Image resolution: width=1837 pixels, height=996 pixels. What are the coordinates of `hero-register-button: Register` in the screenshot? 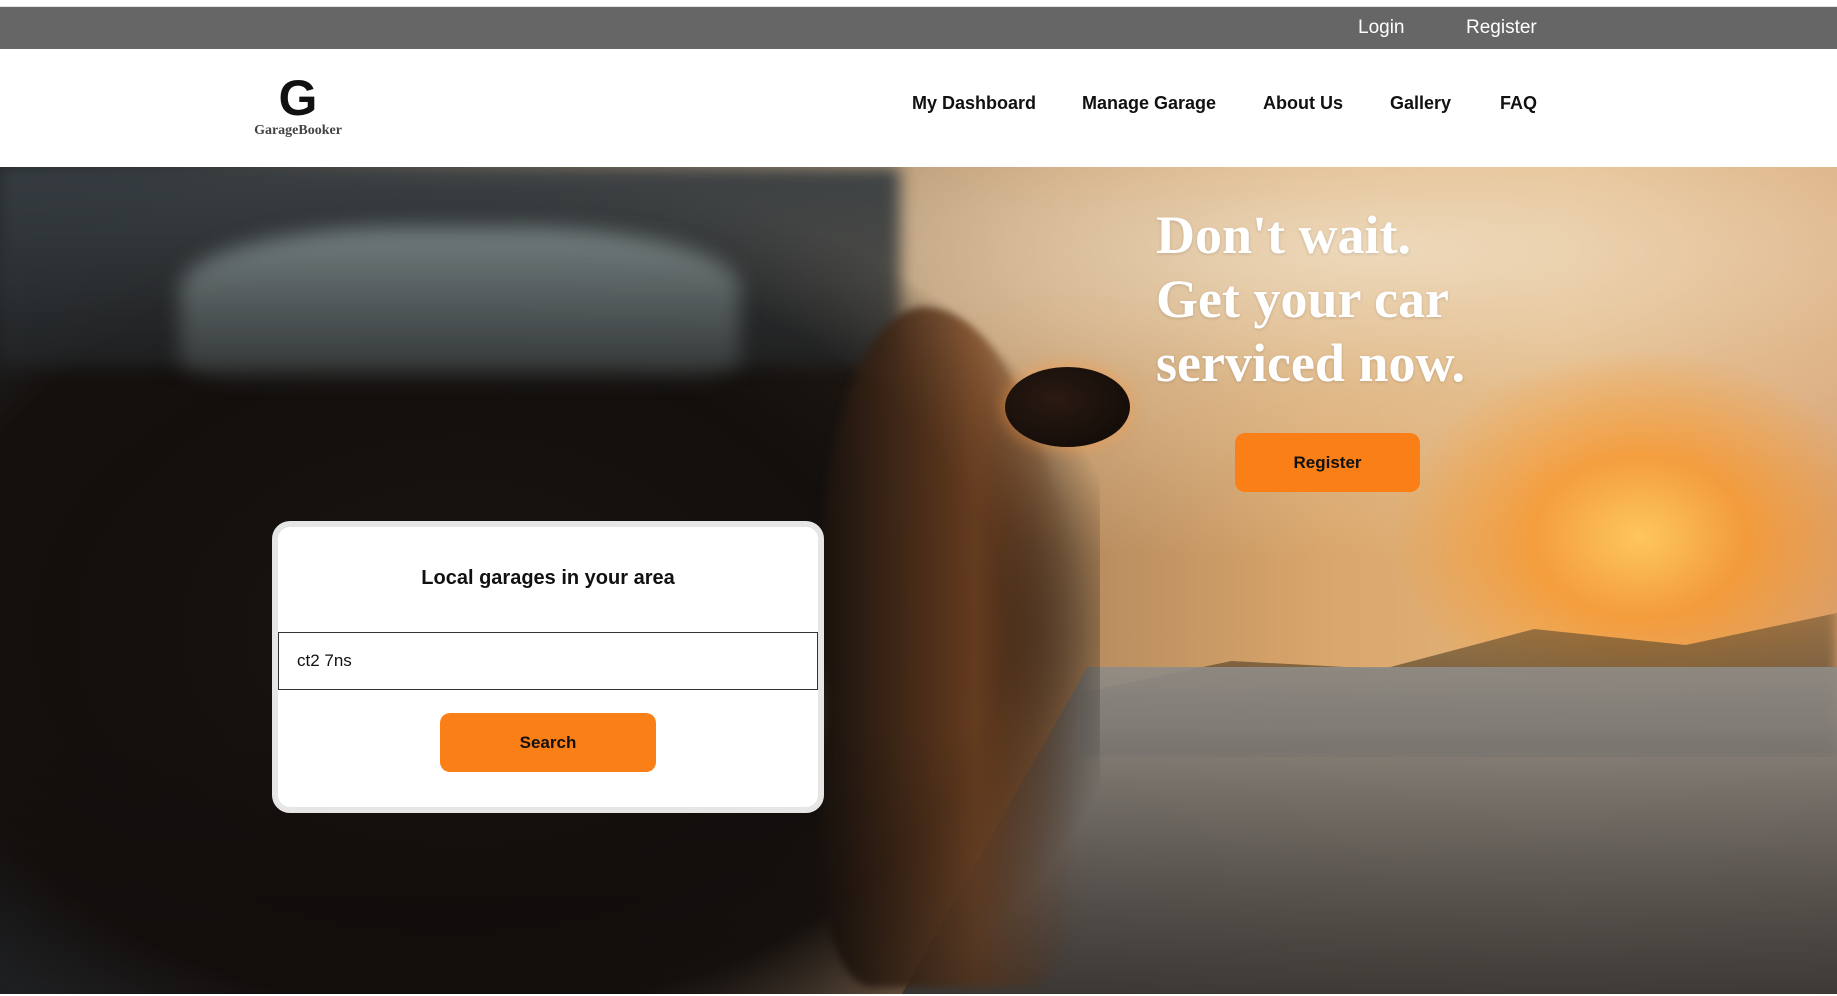 It's located at (1327, 462).